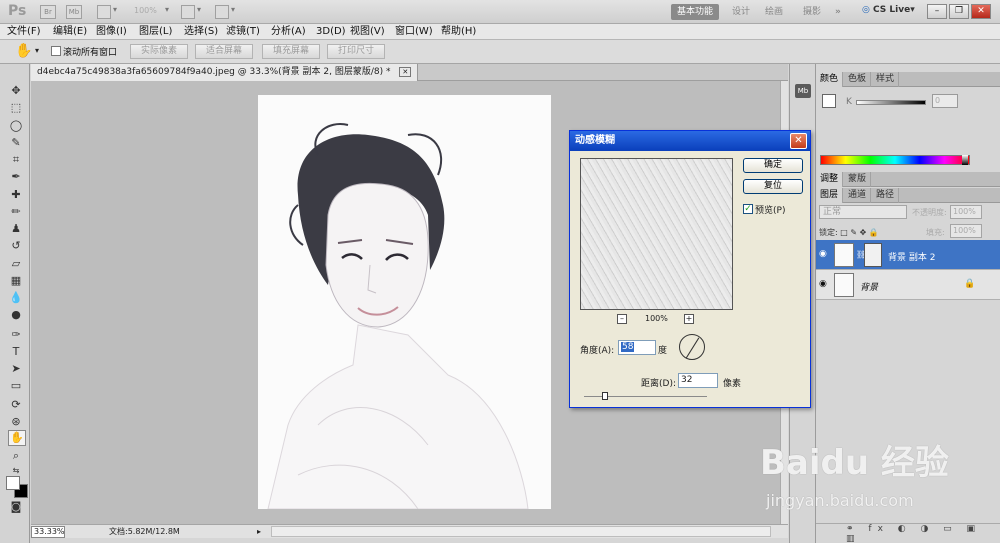 The height and width of the screenshot is (543, 1000). Describe the element at coordinates (48, 532) in the screenshot. I see `zoom-field: 33.33%` at that location.